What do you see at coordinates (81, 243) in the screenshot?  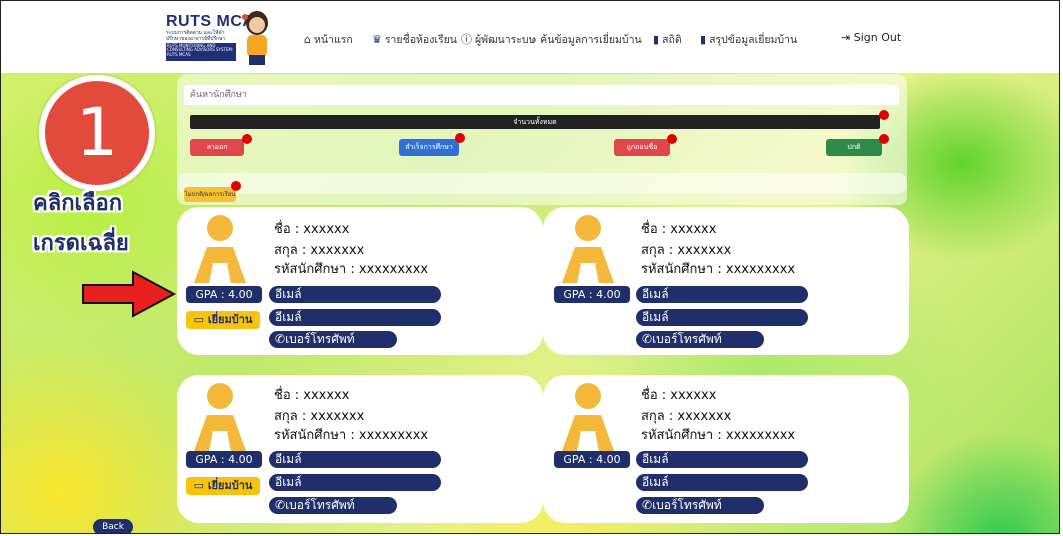 I see `annotation-text-line2: เกรดเฉลี่ย` at bounding box center [81, 243].